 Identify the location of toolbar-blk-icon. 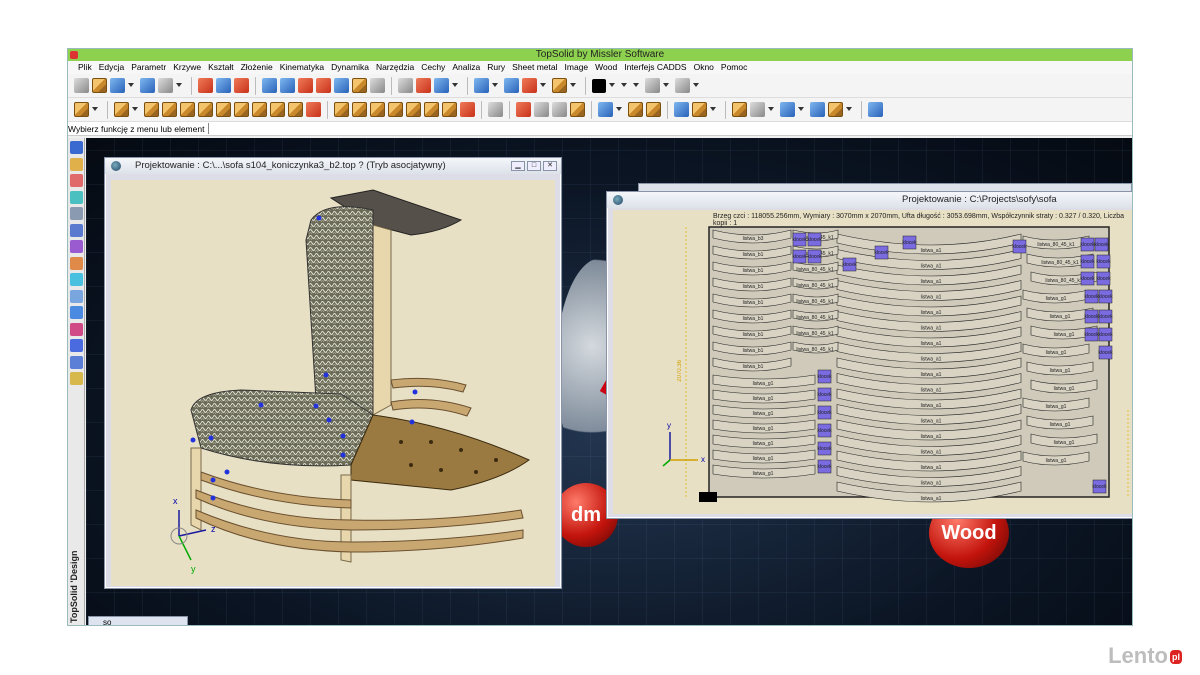
(599, 85).